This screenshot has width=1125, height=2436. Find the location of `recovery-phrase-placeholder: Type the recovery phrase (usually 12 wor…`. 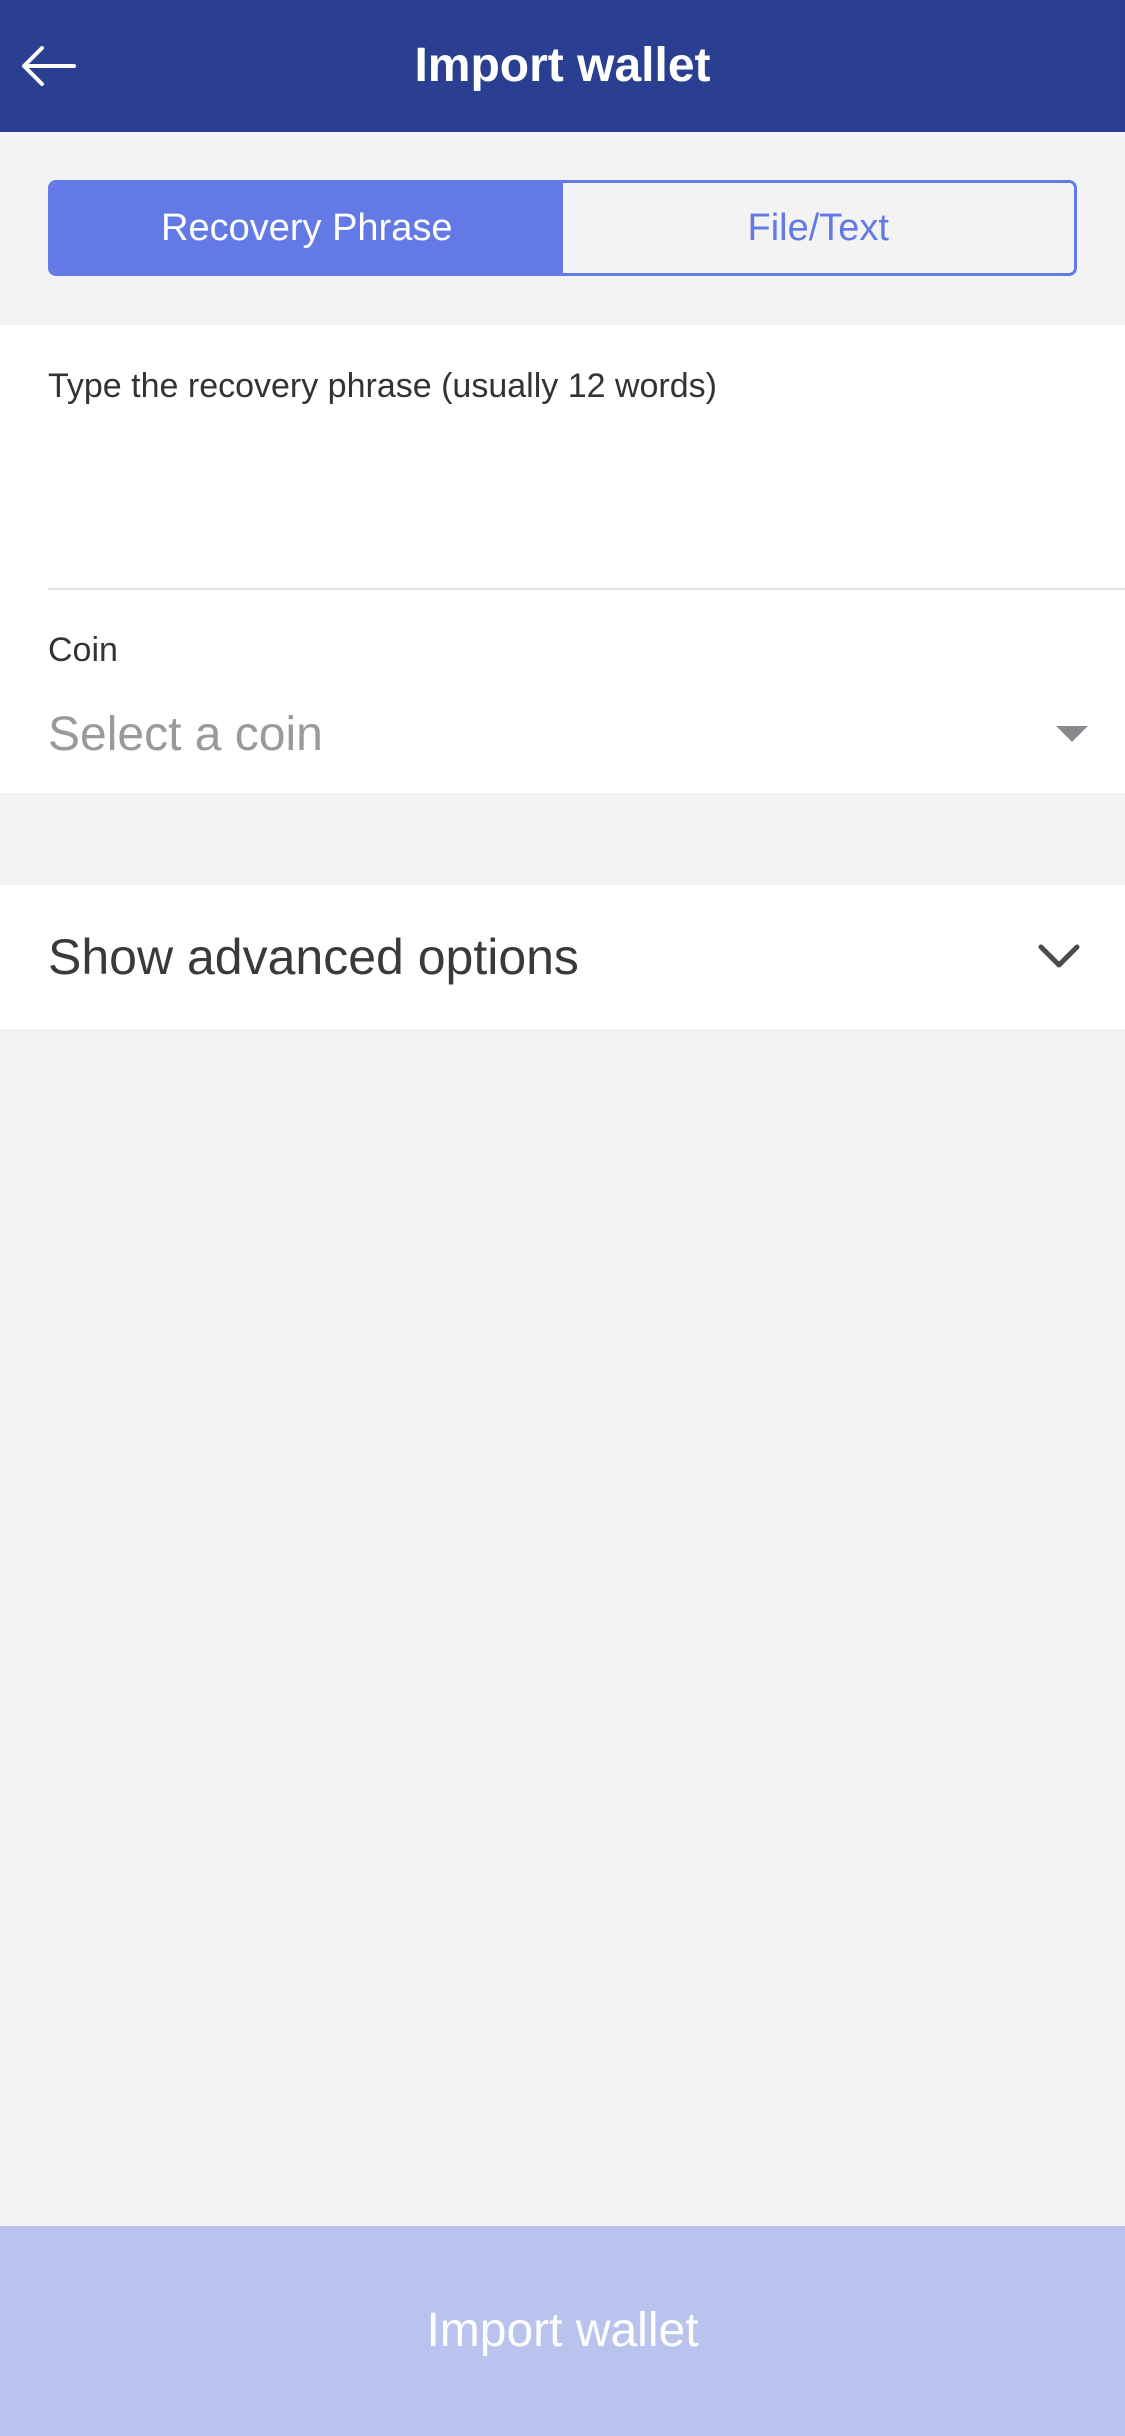

recovery-phrase-placeholder: Type the recovery phrase (usually 12 wor… is located at coordinates (382, 386).